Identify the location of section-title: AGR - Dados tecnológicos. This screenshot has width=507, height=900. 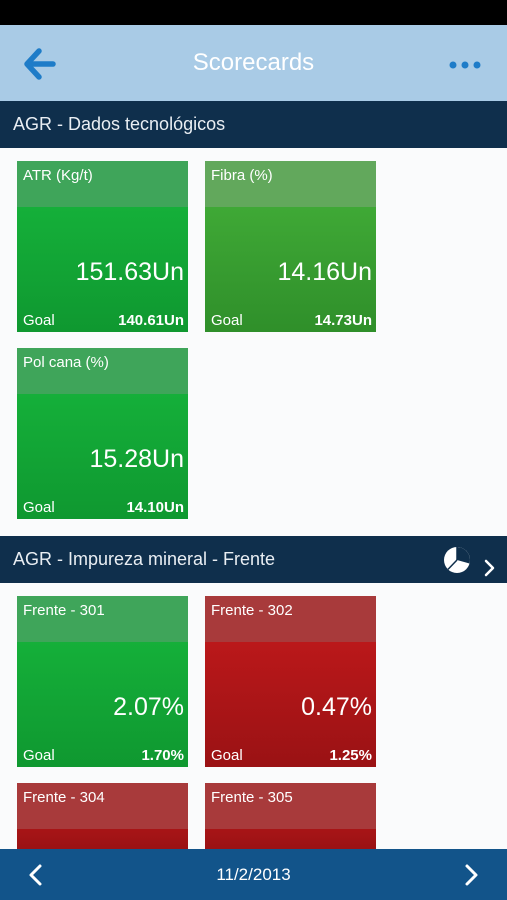
(119, 124).